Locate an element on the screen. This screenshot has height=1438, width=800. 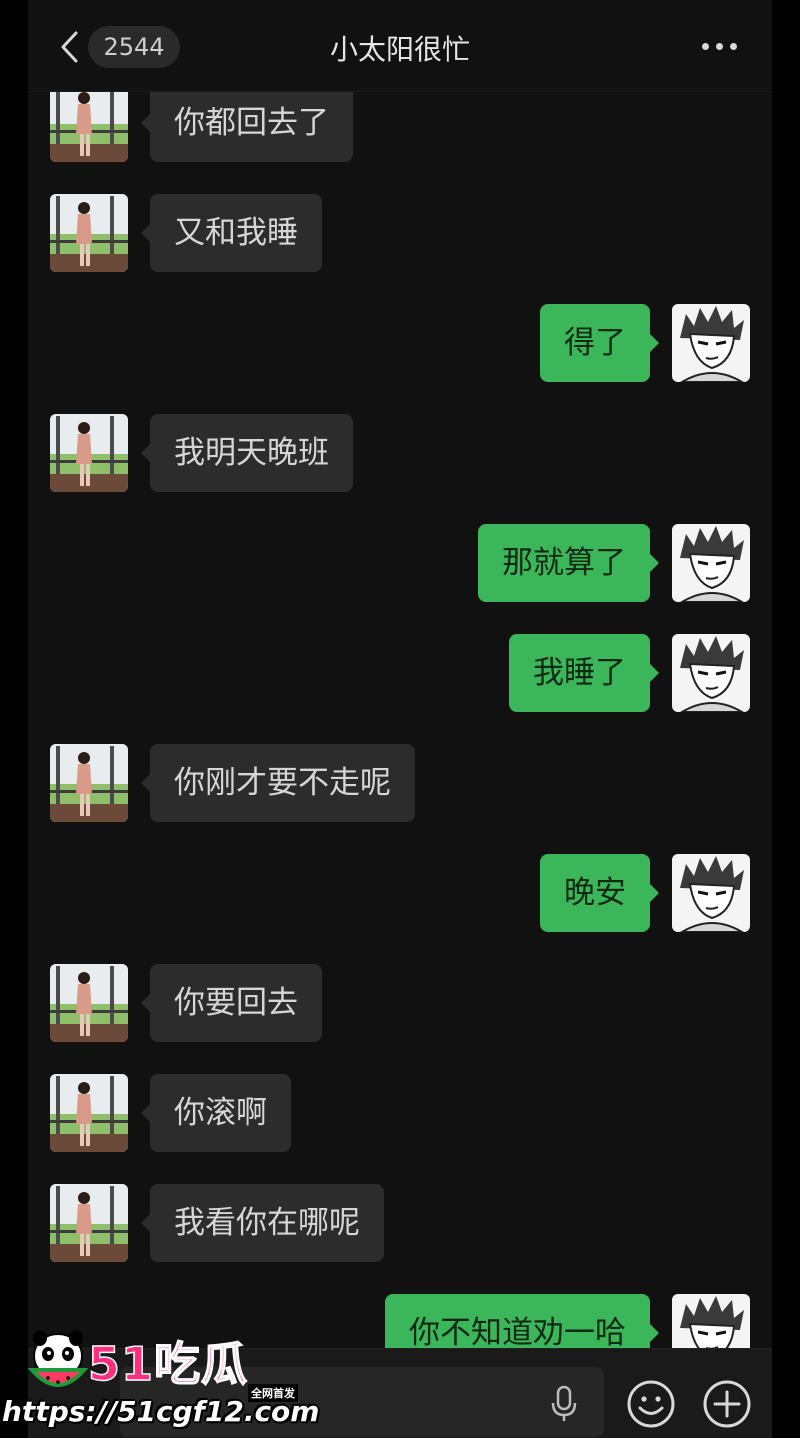
message-bubble: 得了 is located at coordinates (599, 343).